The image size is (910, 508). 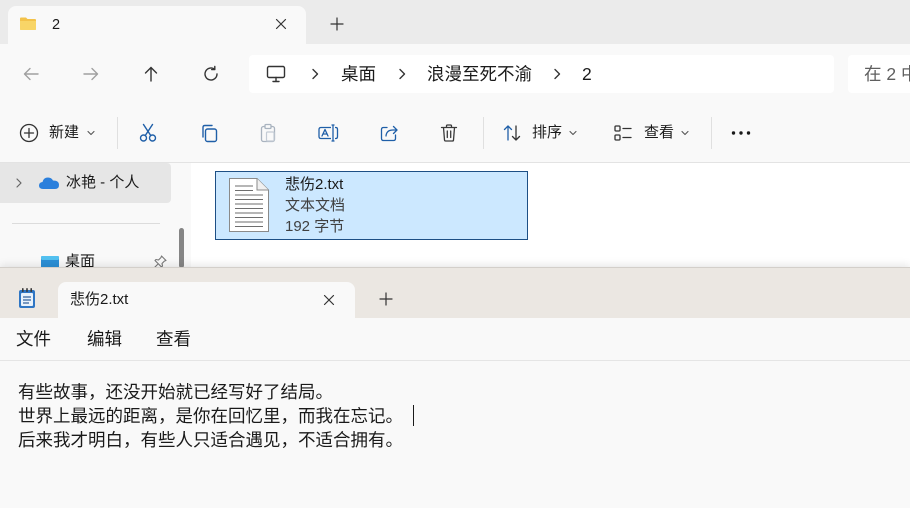 What do you see at coordinates (455, 22) in the screenshot?
I see `explorer-tab-bar: 2` at bounding box center [455, 22].